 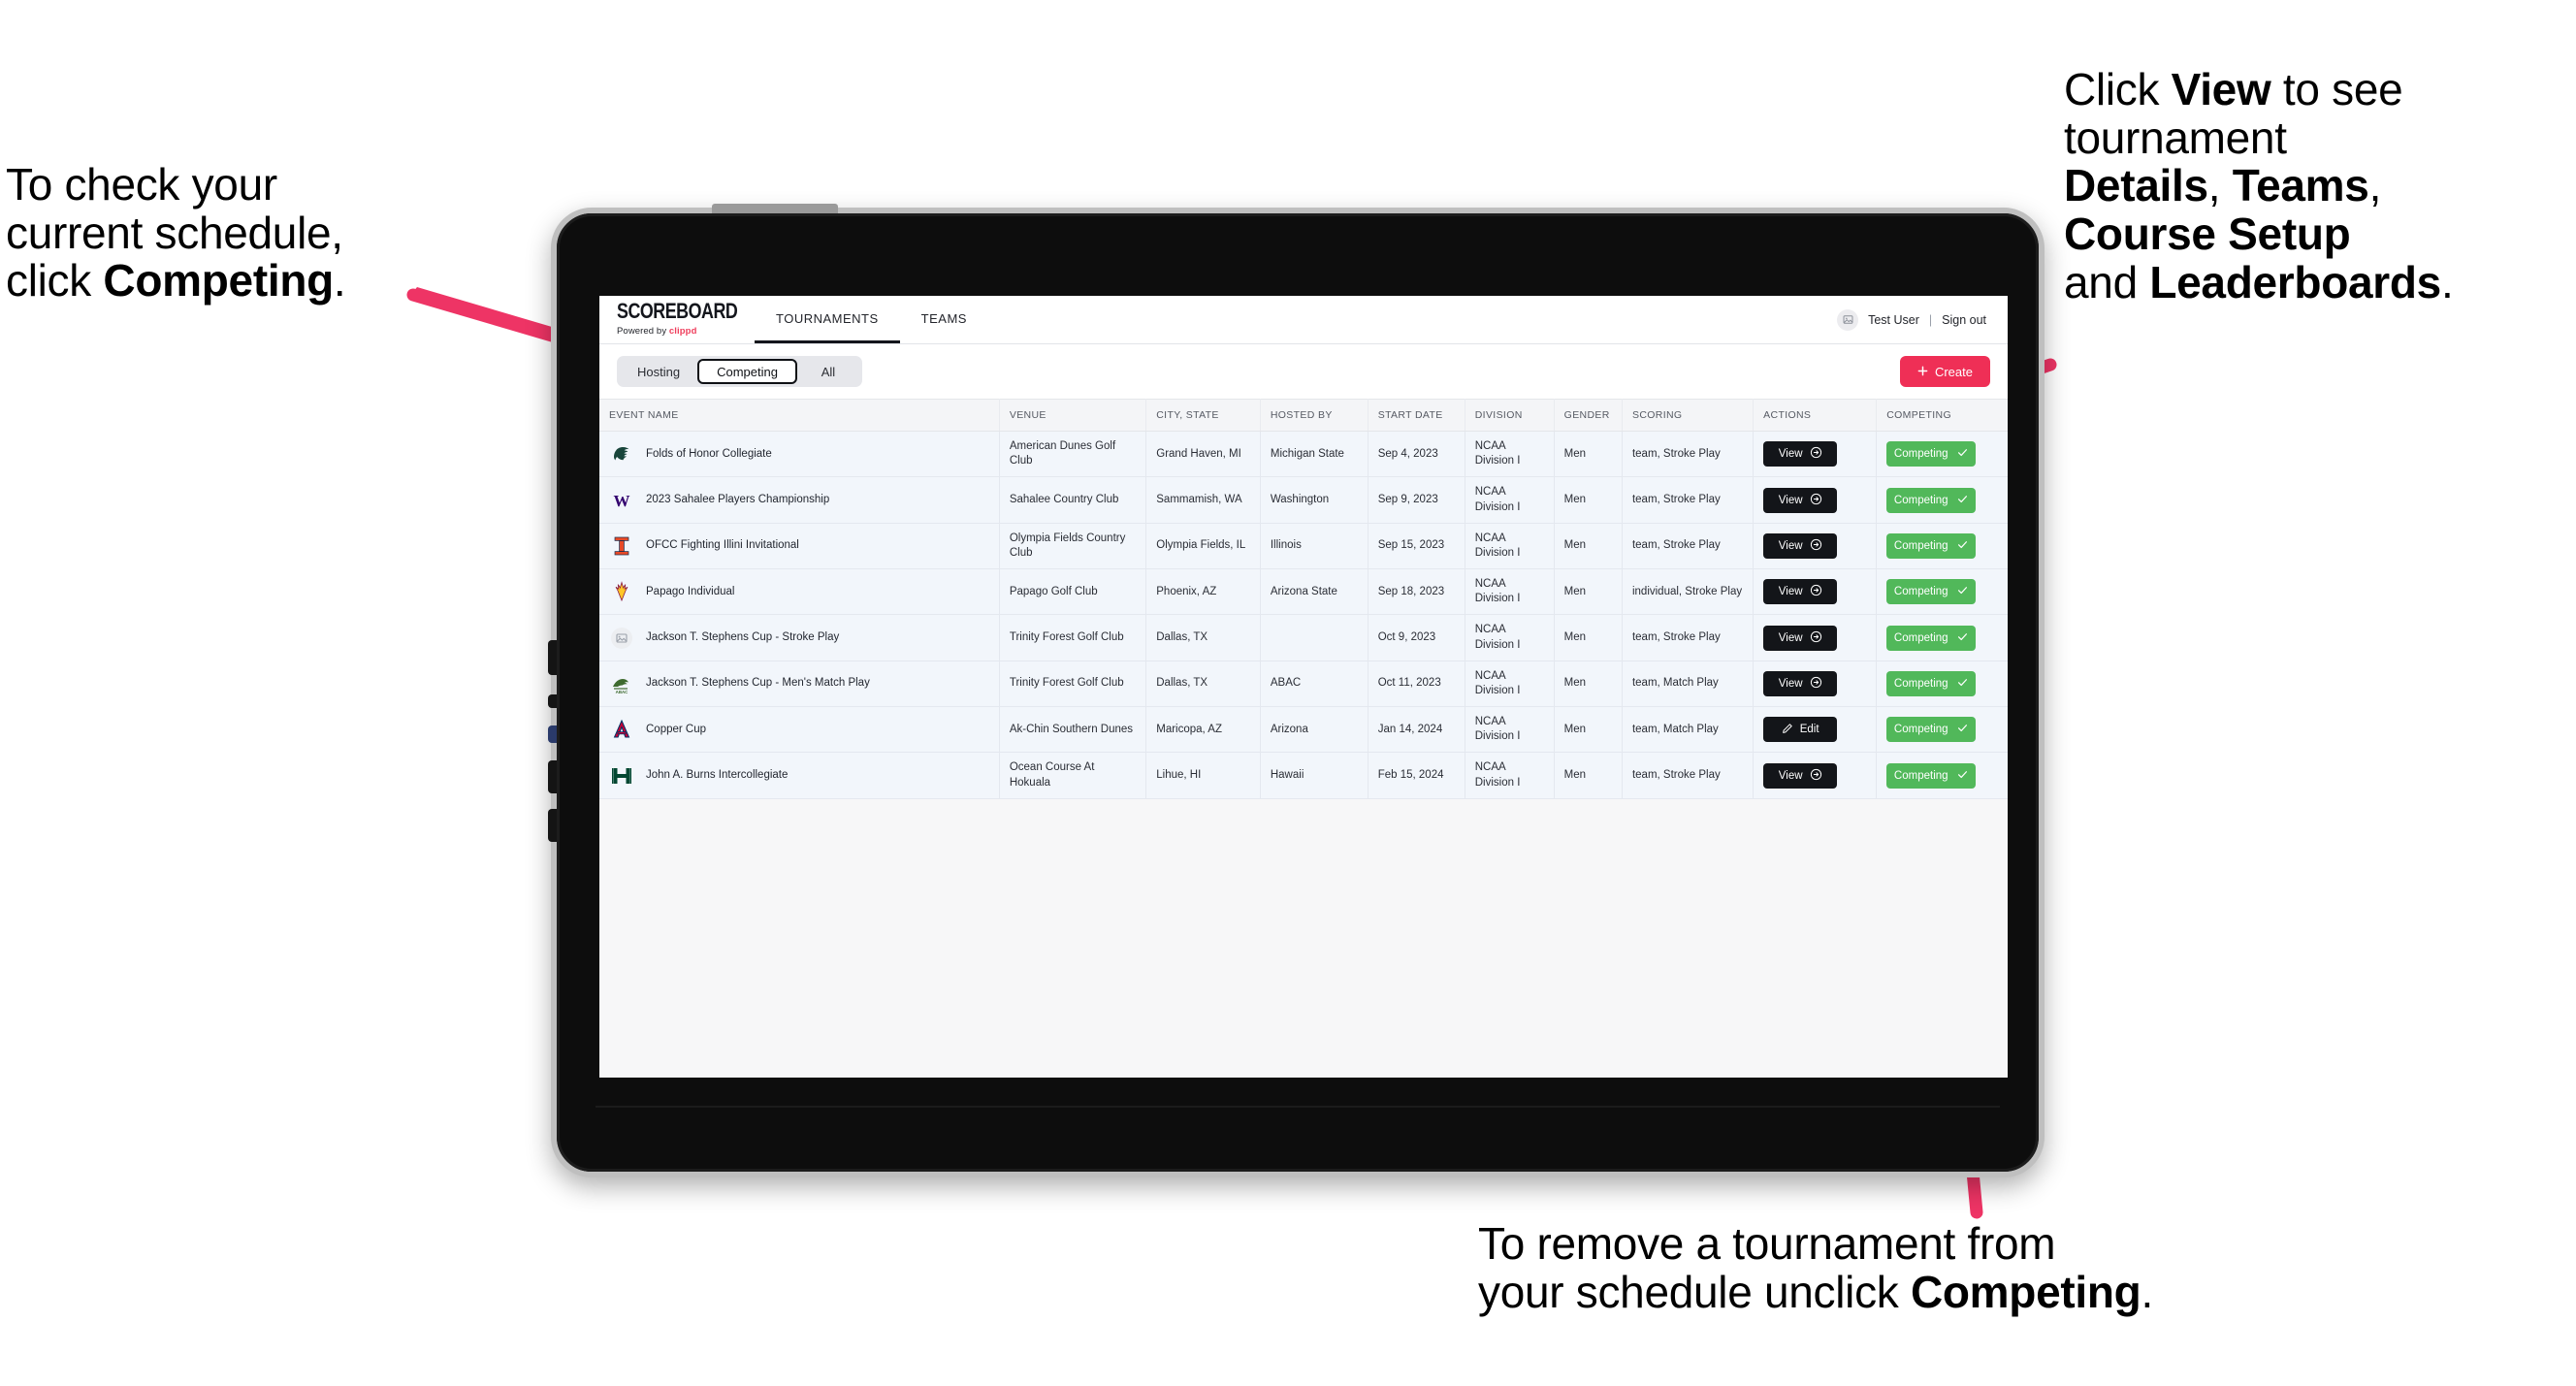 I want to click on cell-city-state: Olympia Fields, IL, so click(x=1203, y=546).